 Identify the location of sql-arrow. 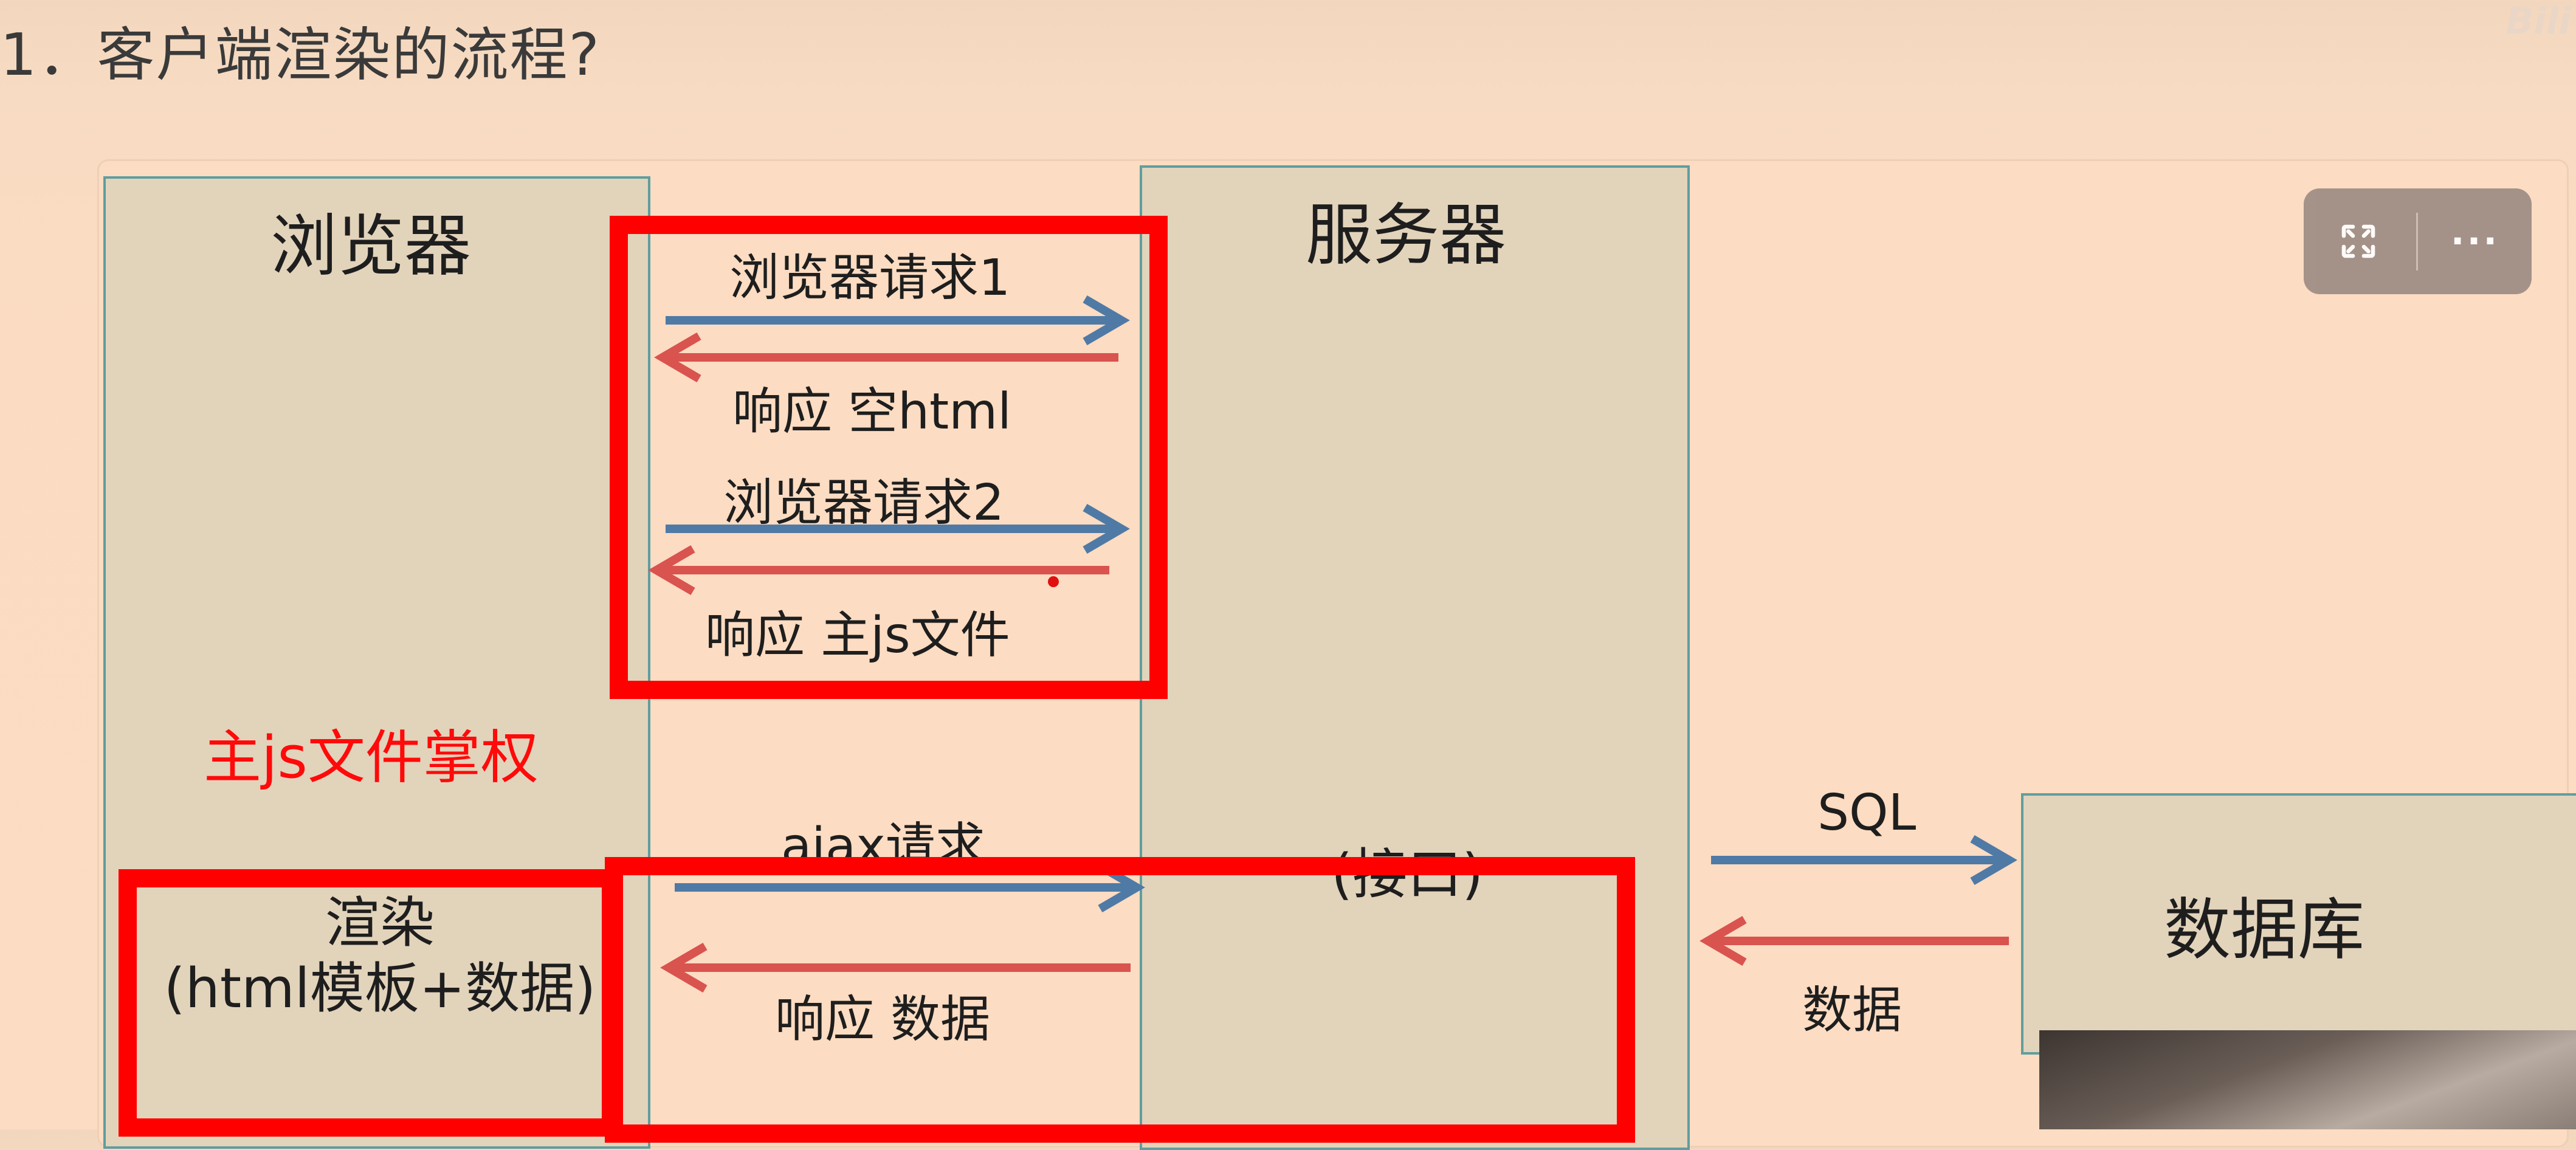
(1864, 860).